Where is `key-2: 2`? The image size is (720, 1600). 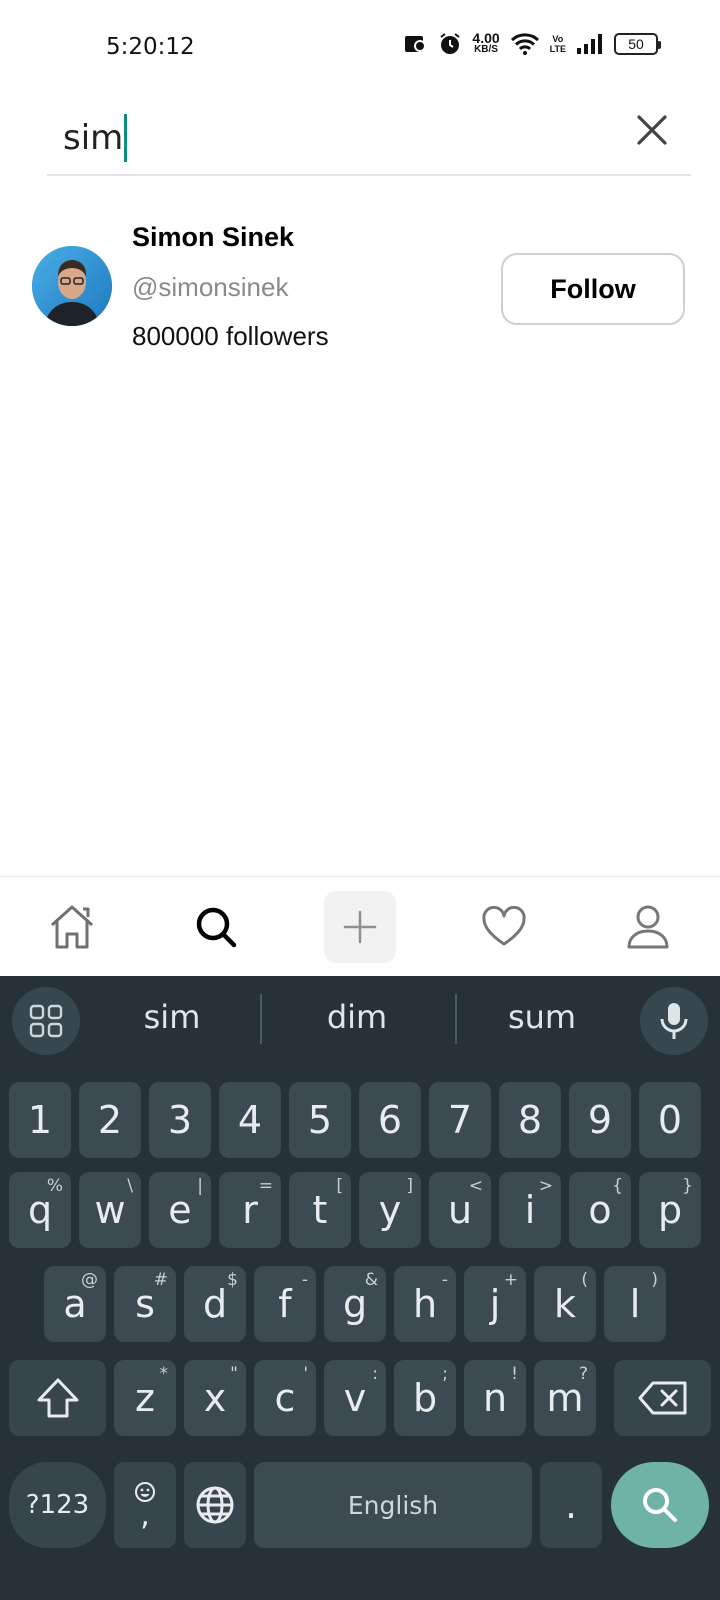 key-2: 2 is located at coordinates (110, 1120).